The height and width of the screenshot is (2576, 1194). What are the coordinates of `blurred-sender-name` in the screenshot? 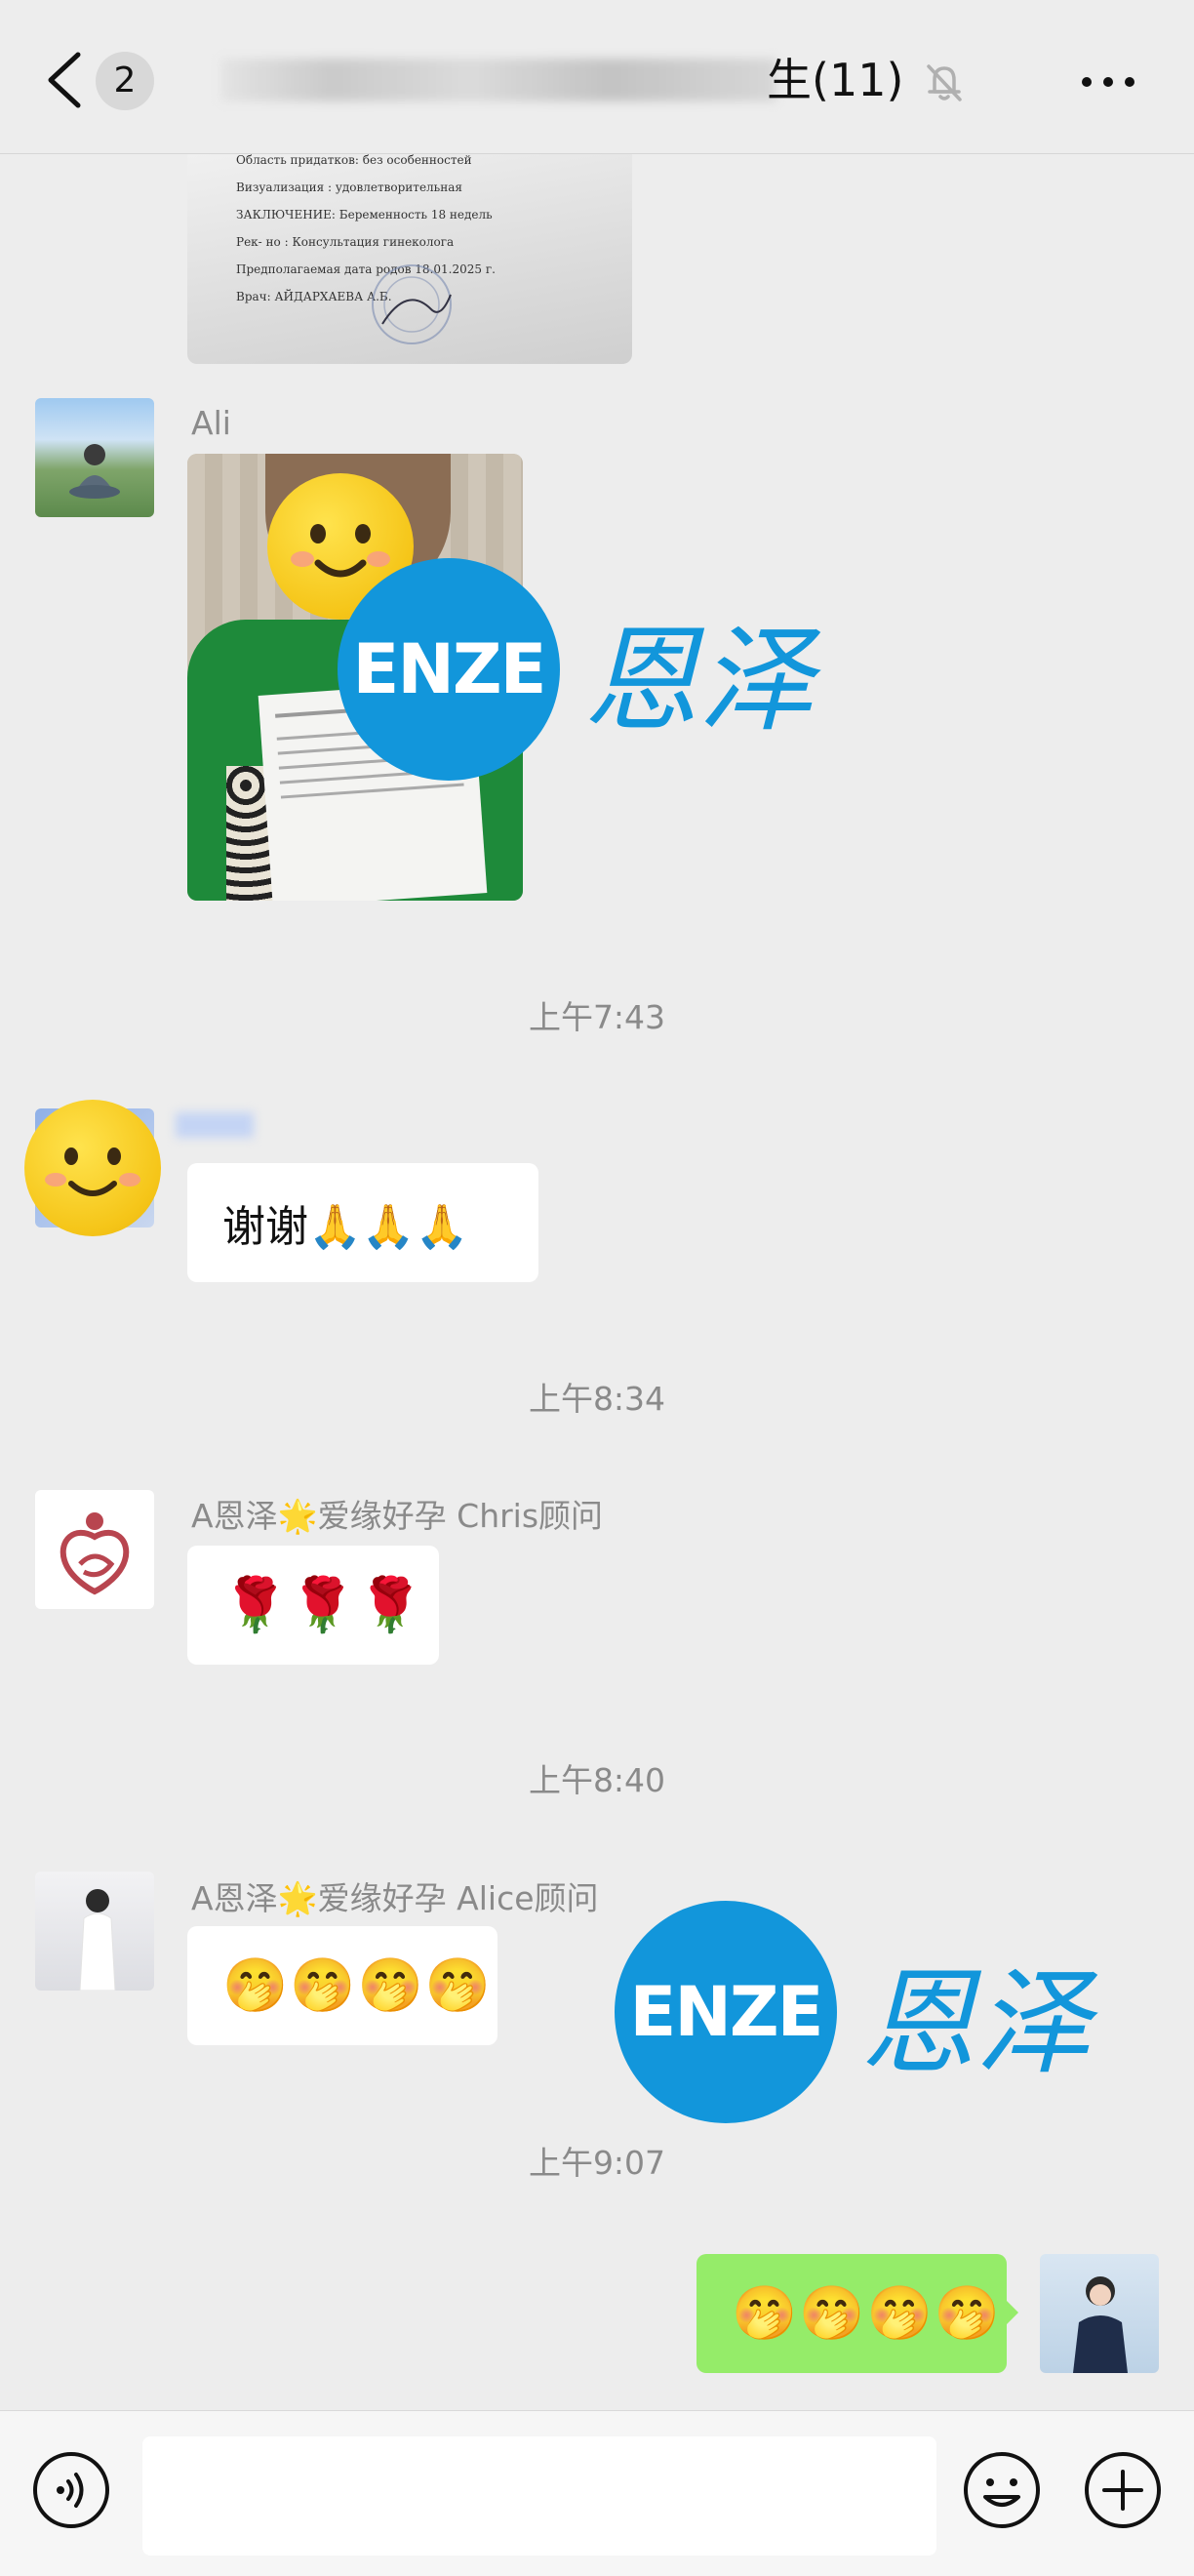 It's located at (215, 1125).